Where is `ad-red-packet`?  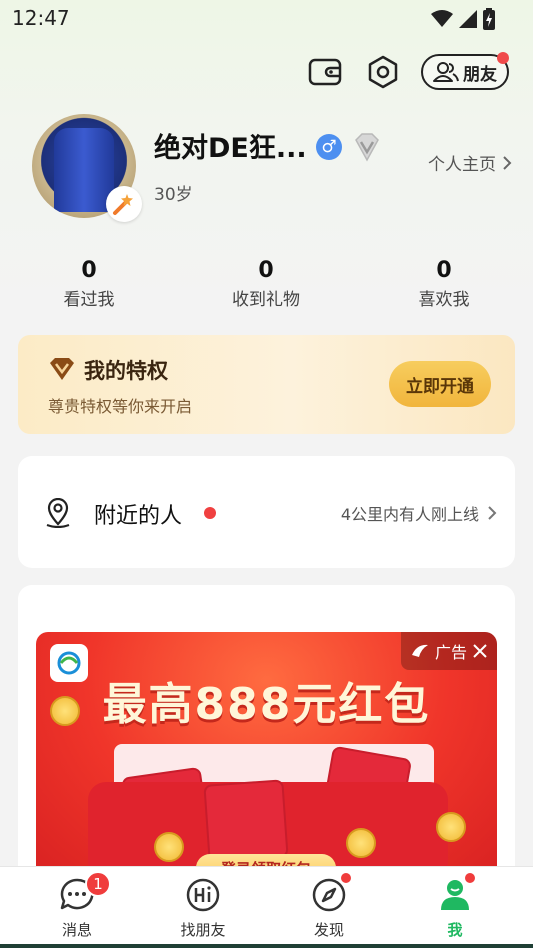 ad-red-packet is located at coordinates (246, 821).